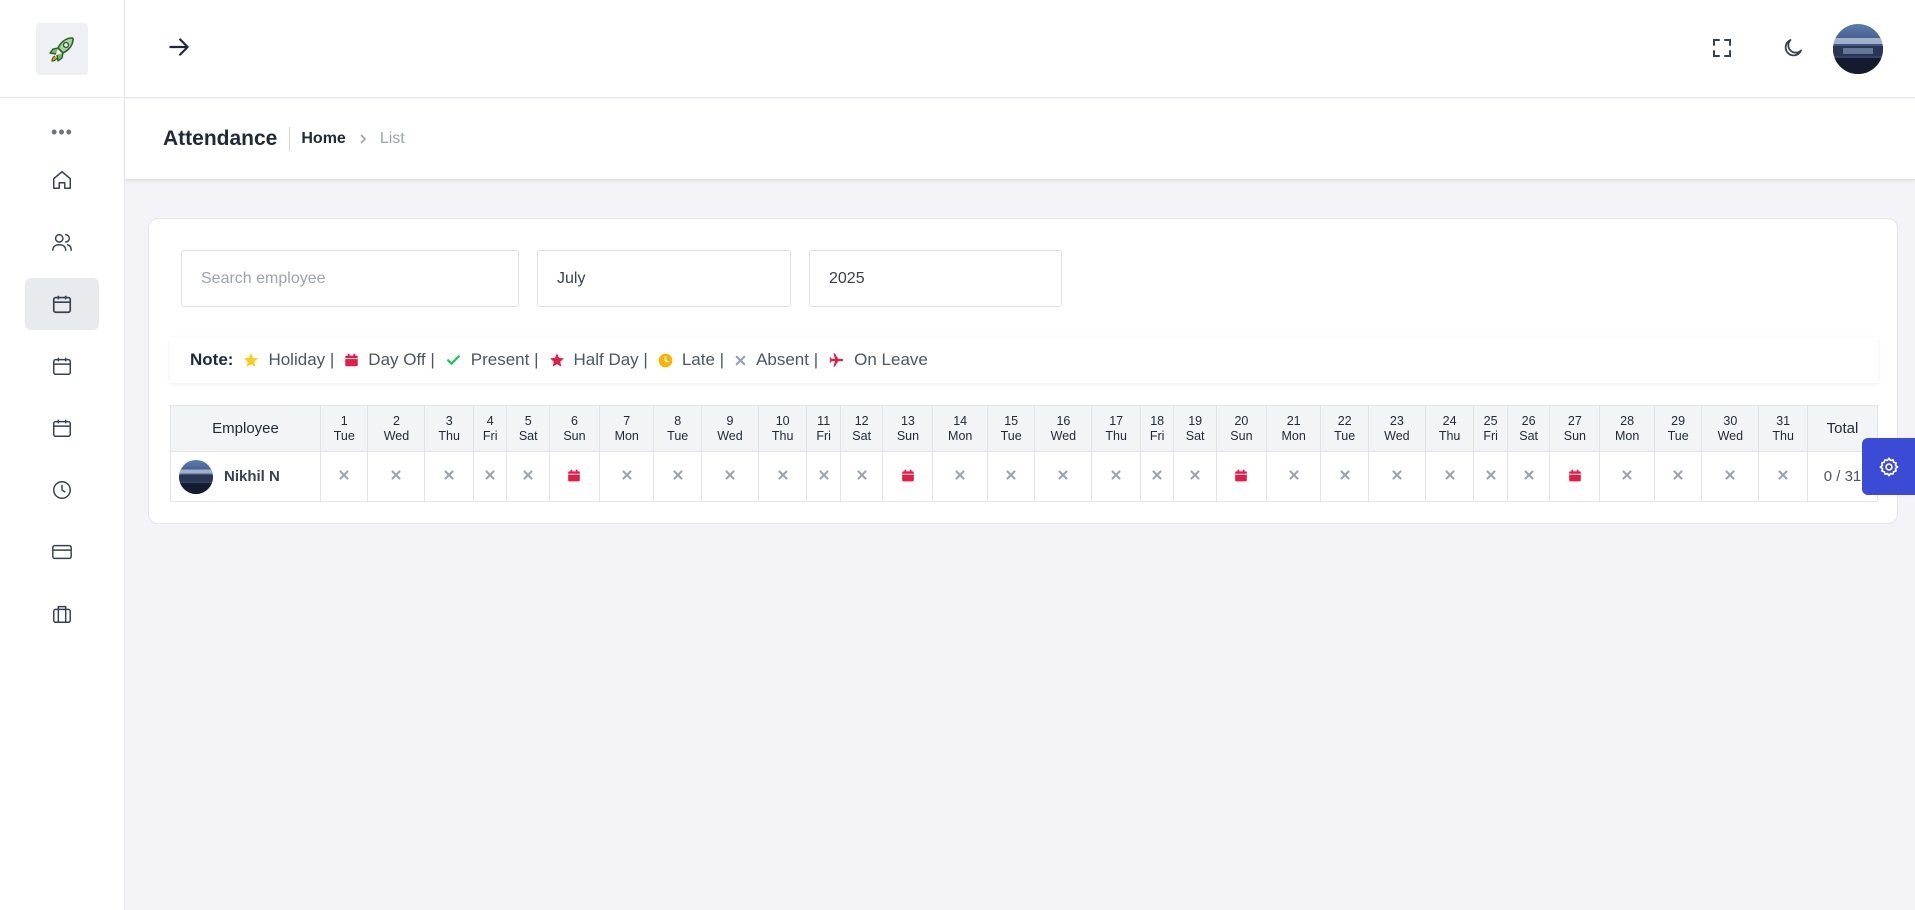 The image size is (1915, 910). Describe the element at coordinates (1793, 48) in the screenshot. I see `dark-mode-toggle` at that location.